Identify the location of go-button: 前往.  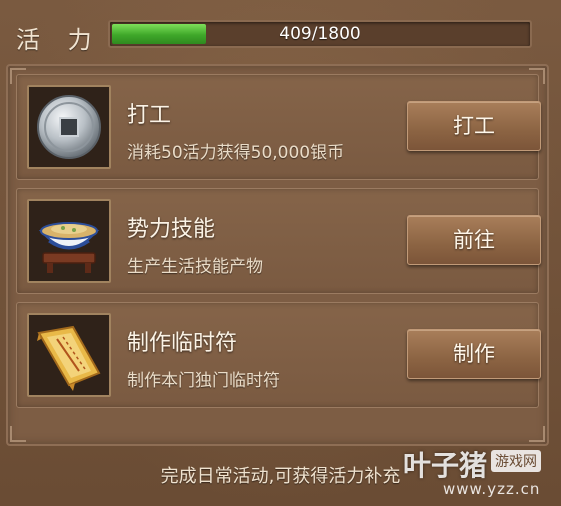
(474, 240).